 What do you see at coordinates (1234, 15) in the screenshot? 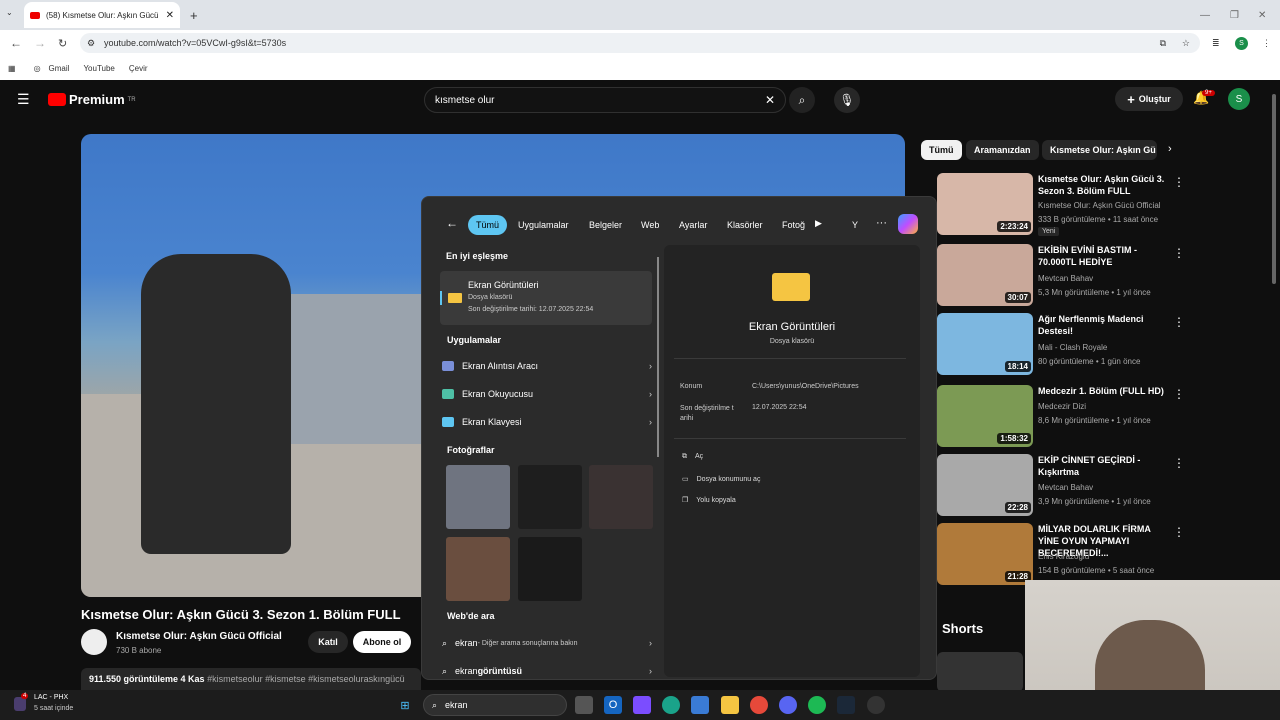
I see `maximize-button: ❐` at bounding box center [1234, 15].